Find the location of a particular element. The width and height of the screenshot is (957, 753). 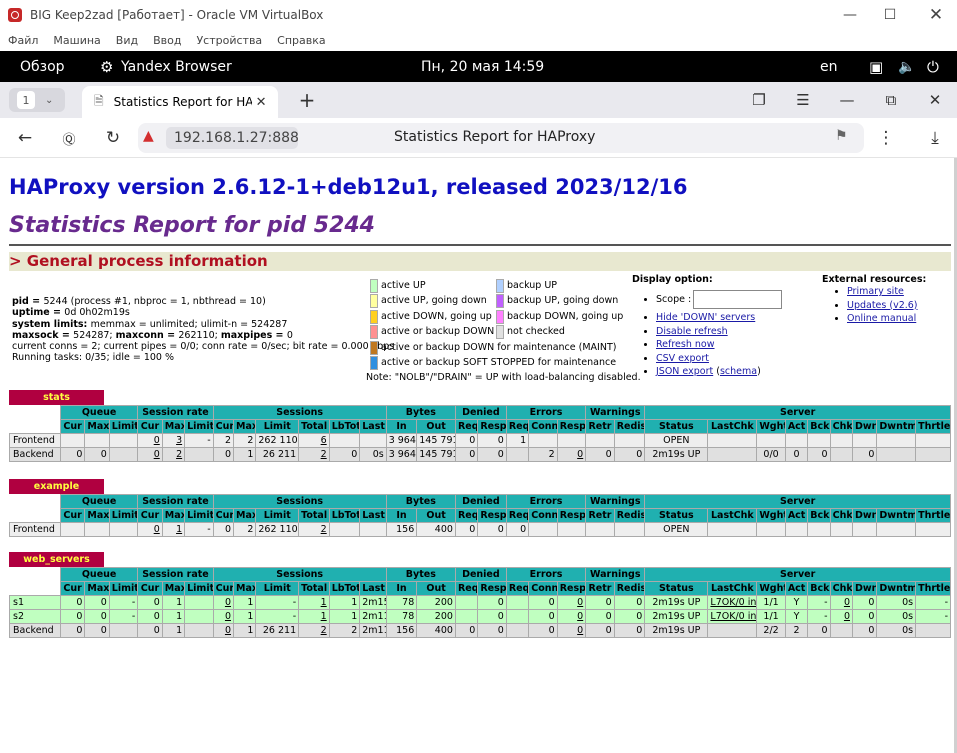

maximize-icon: ☐ is located at coordinates (890, 15).